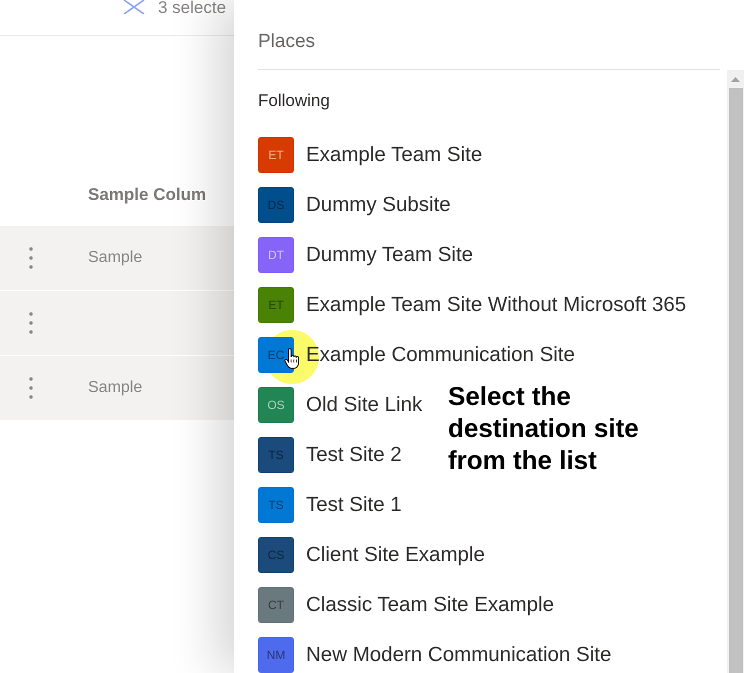  Describe the element at coordinates (544, 428) in the screenshot. I see `instruction-text: Select the destination site from the list` at that location.